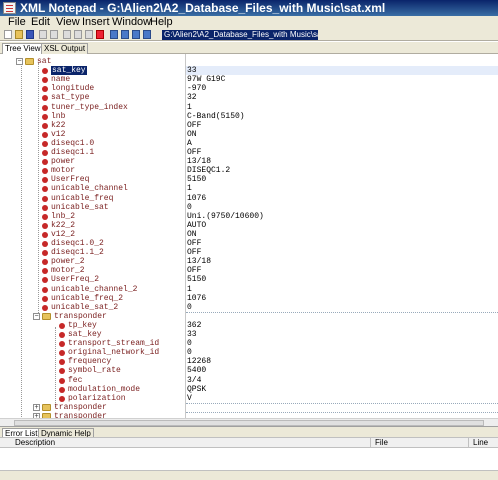 This screenshot has width=498, height=480. I want to click on cut-icon, so click(67, 34).